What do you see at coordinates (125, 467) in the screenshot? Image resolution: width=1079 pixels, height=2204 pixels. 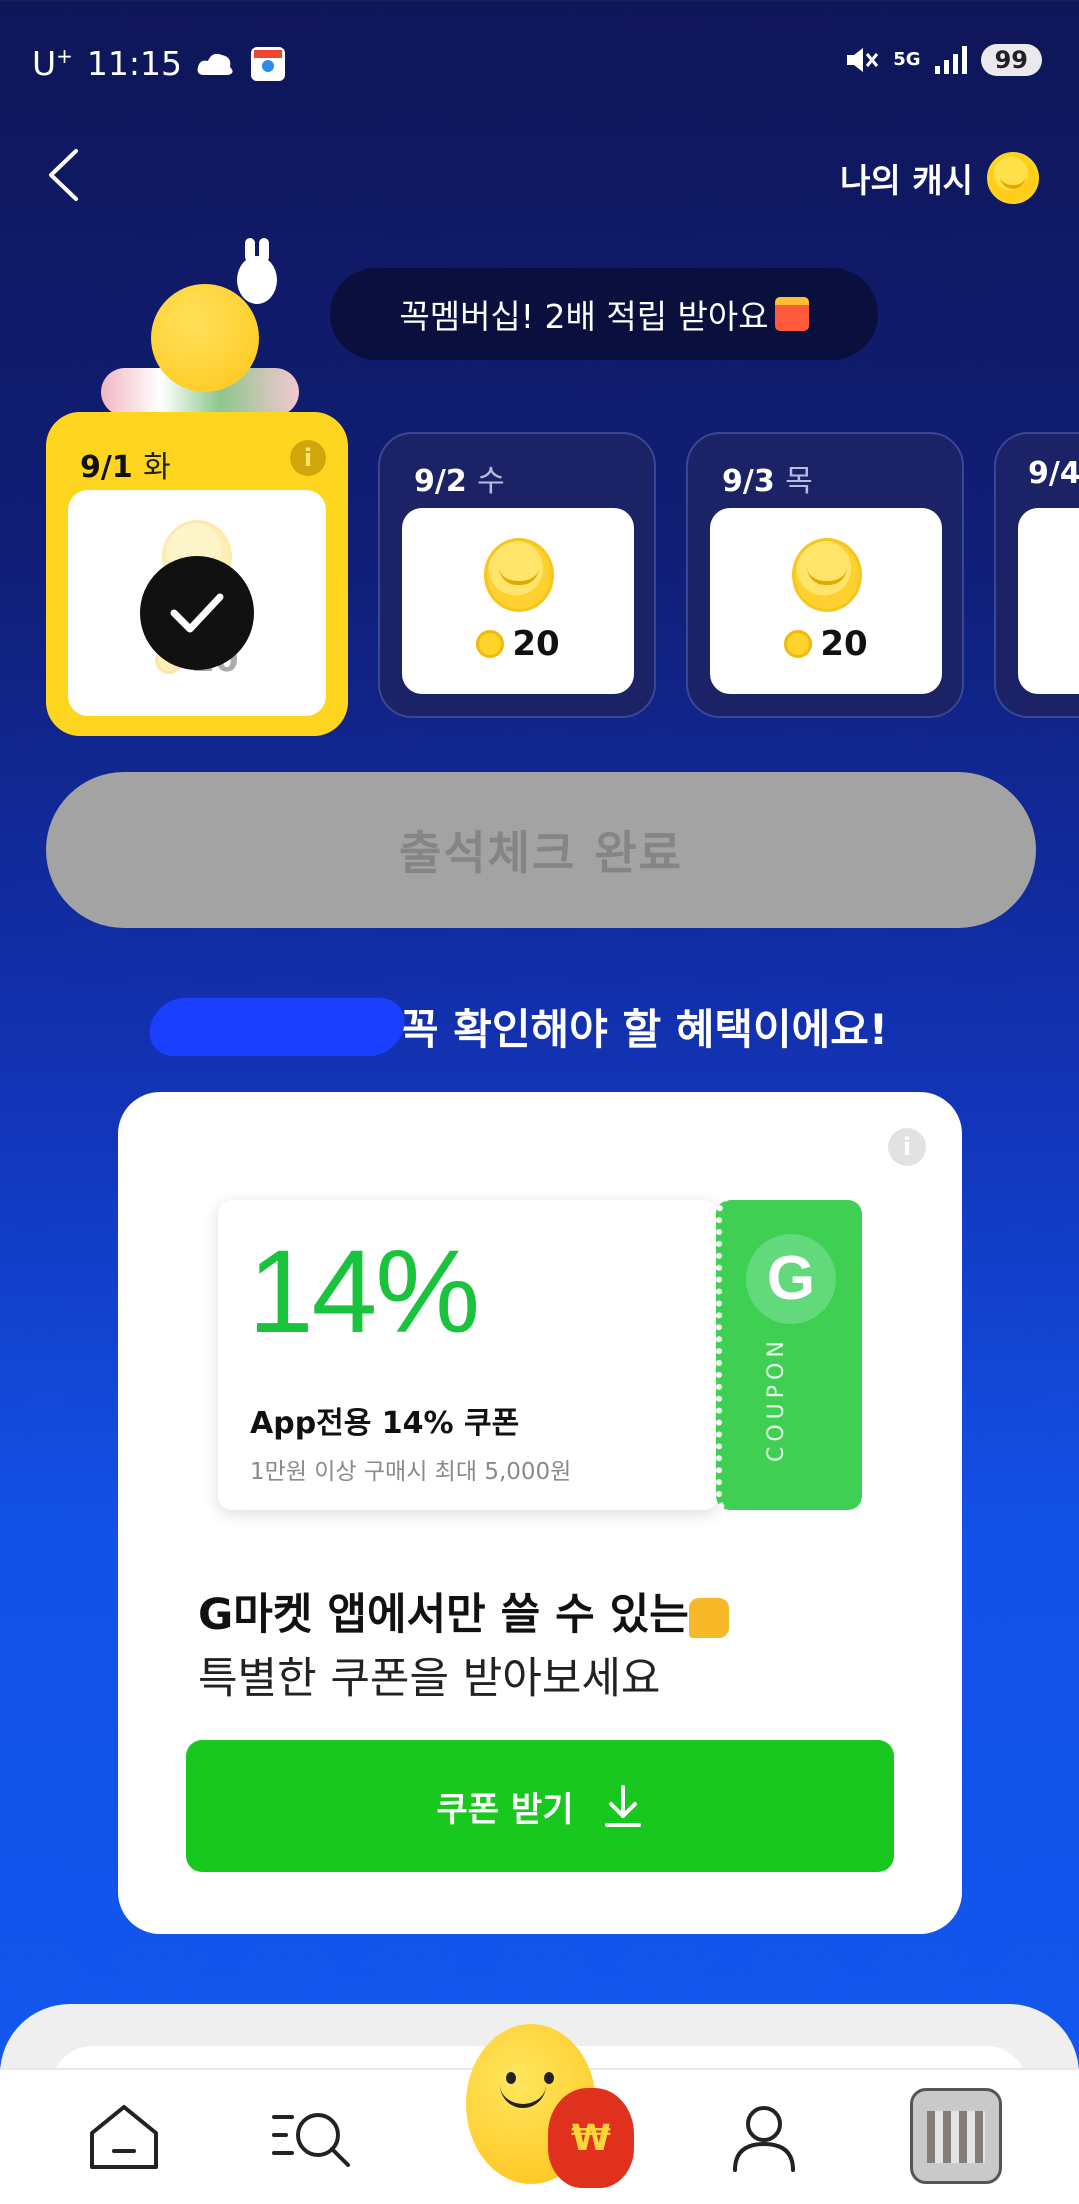 I see `day-label: 9/1 화` at bounding box center [125, 467].